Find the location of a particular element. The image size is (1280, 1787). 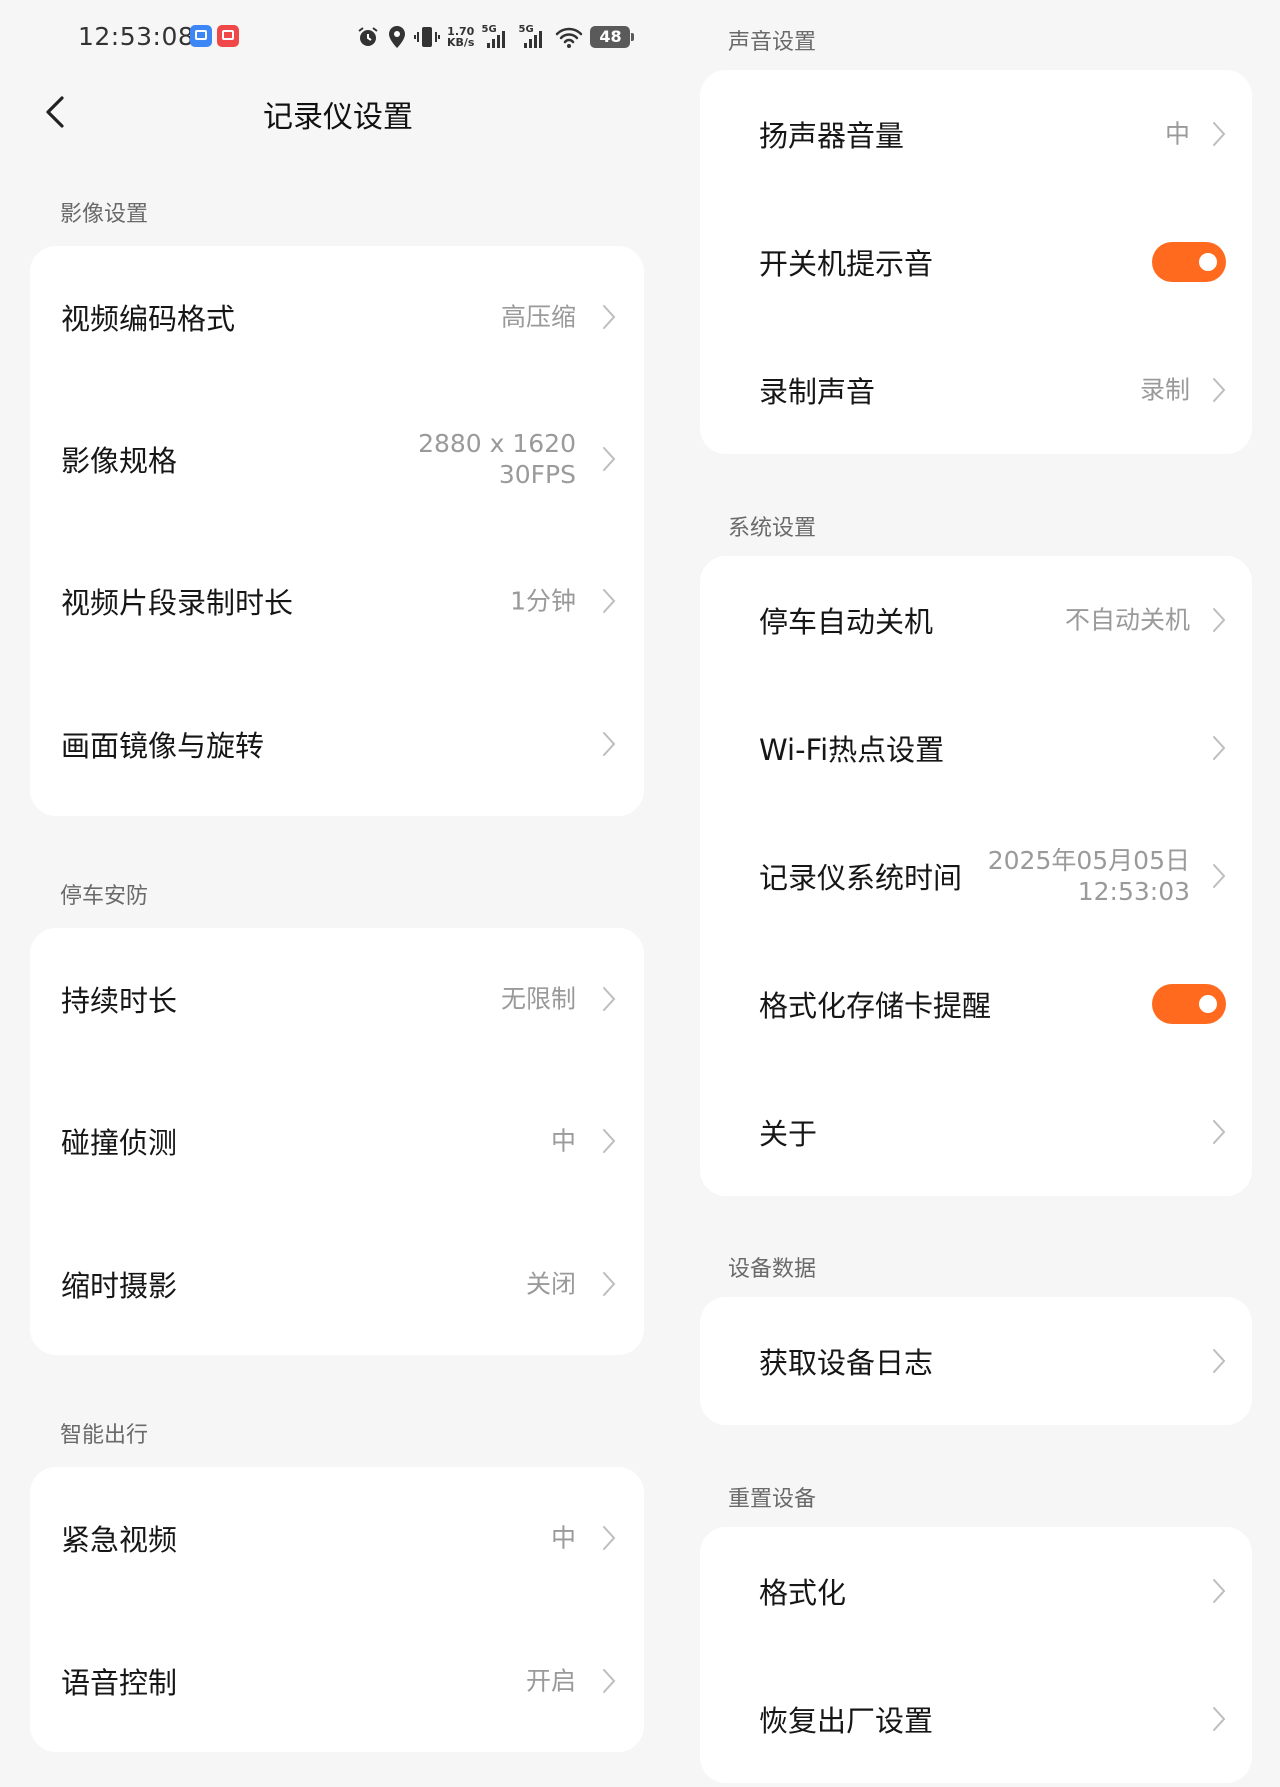

row-title: 恢复出厂设置 is located at coordinates (846, 1721).